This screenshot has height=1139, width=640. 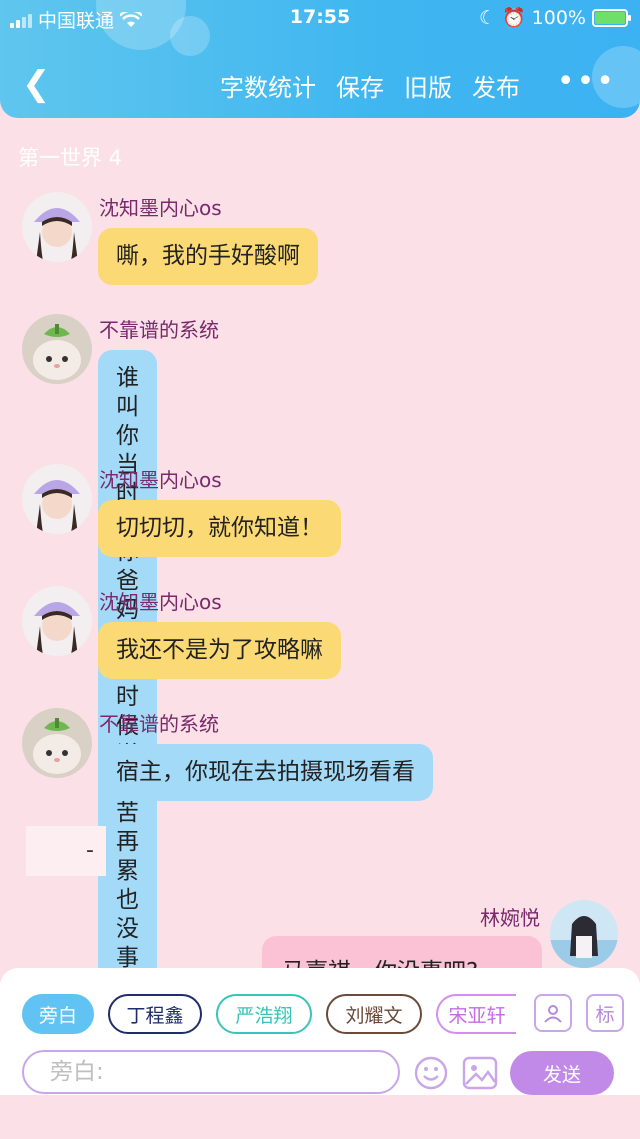 I want to click on send-button: 发送, so click(x=562, y=1073).